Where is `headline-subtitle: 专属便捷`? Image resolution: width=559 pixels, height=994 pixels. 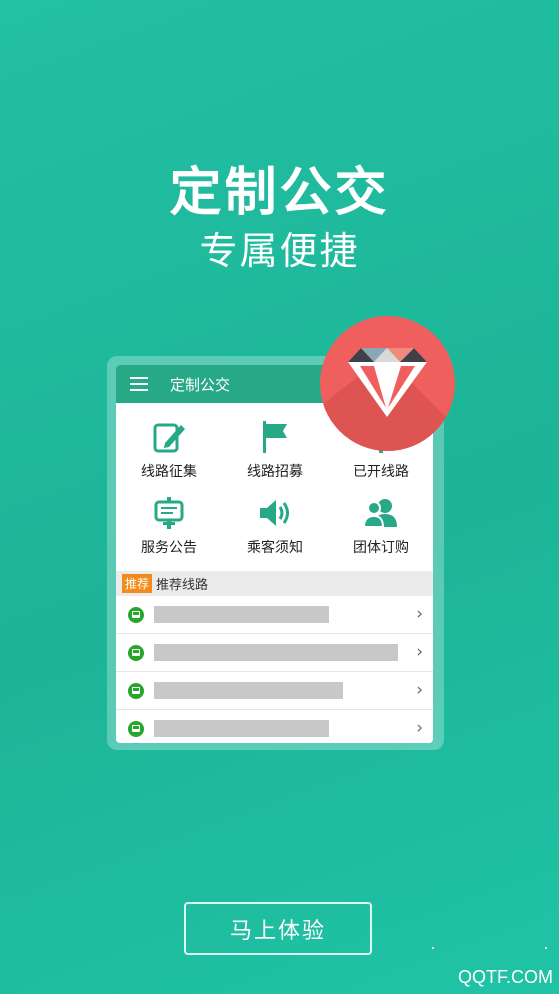 headline-subtitle: 专属便捷 is located at coordinates (279, 251).